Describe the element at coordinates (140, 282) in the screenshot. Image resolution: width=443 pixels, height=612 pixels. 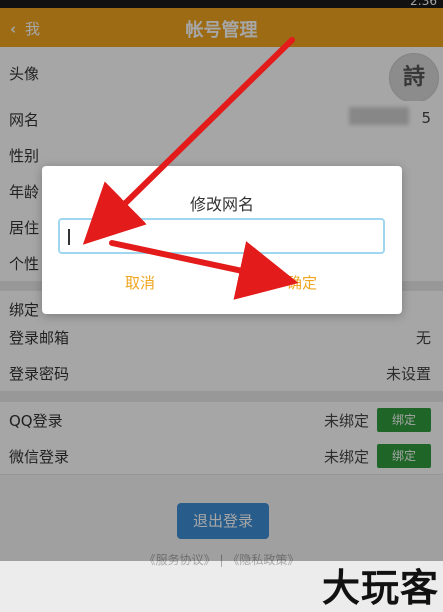
I see `cancel-button: 取消` at that location.